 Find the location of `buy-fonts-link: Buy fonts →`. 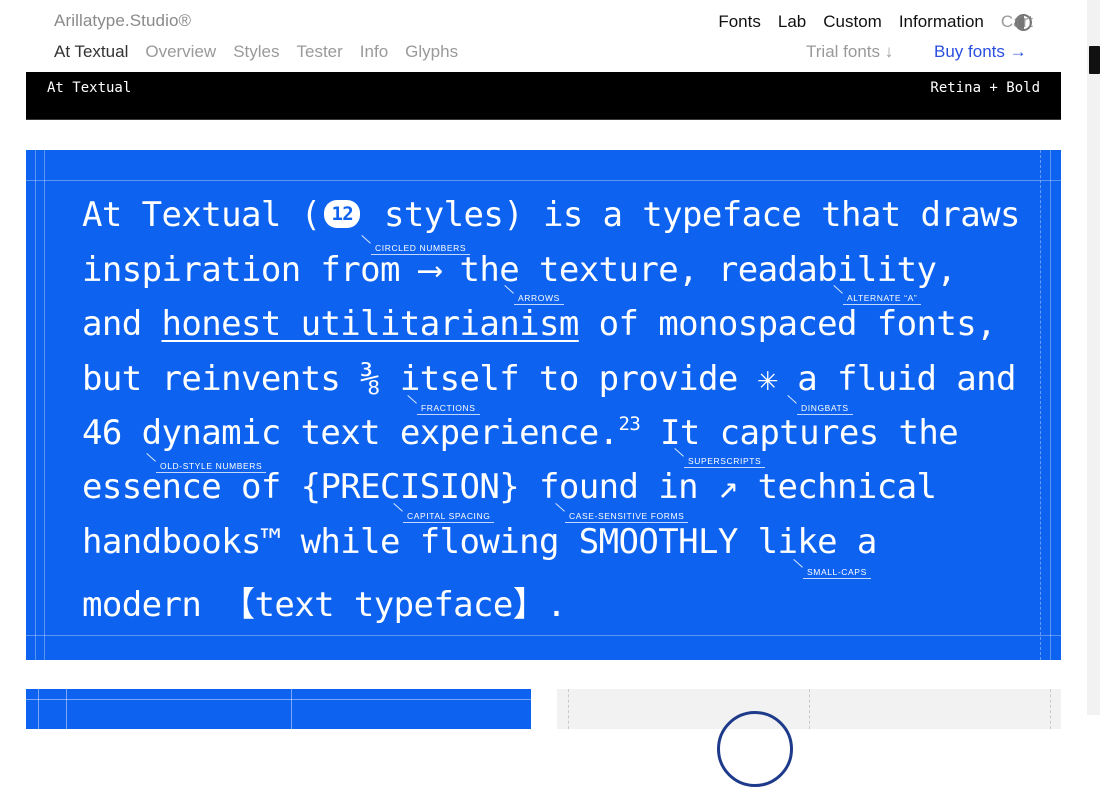

buy-fonts-link: Buy fonts → is located at coordinates (980, 52).